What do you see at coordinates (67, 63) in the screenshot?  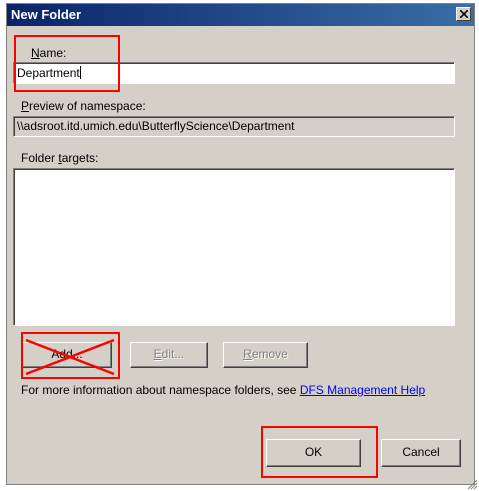 I see `highlight-name-box` at bounding box center [67, 63].